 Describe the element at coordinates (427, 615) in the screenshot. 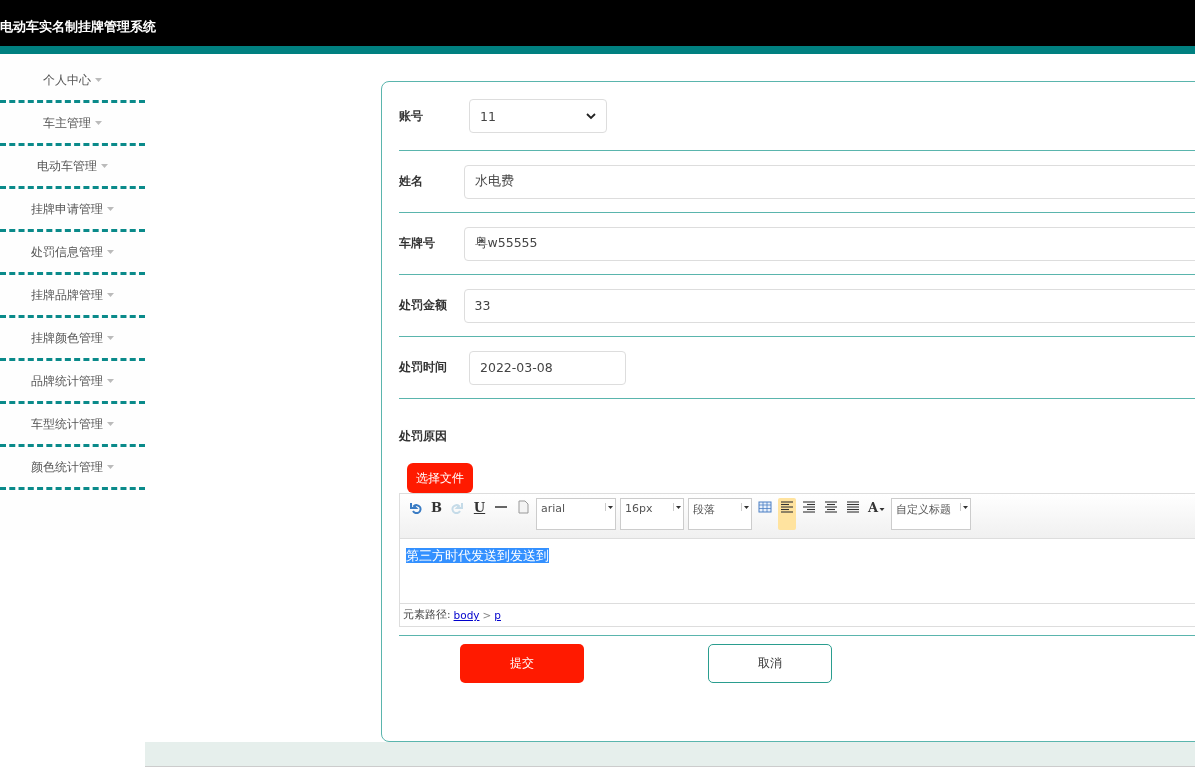

I see `path-label: 元素路径:` at that location.